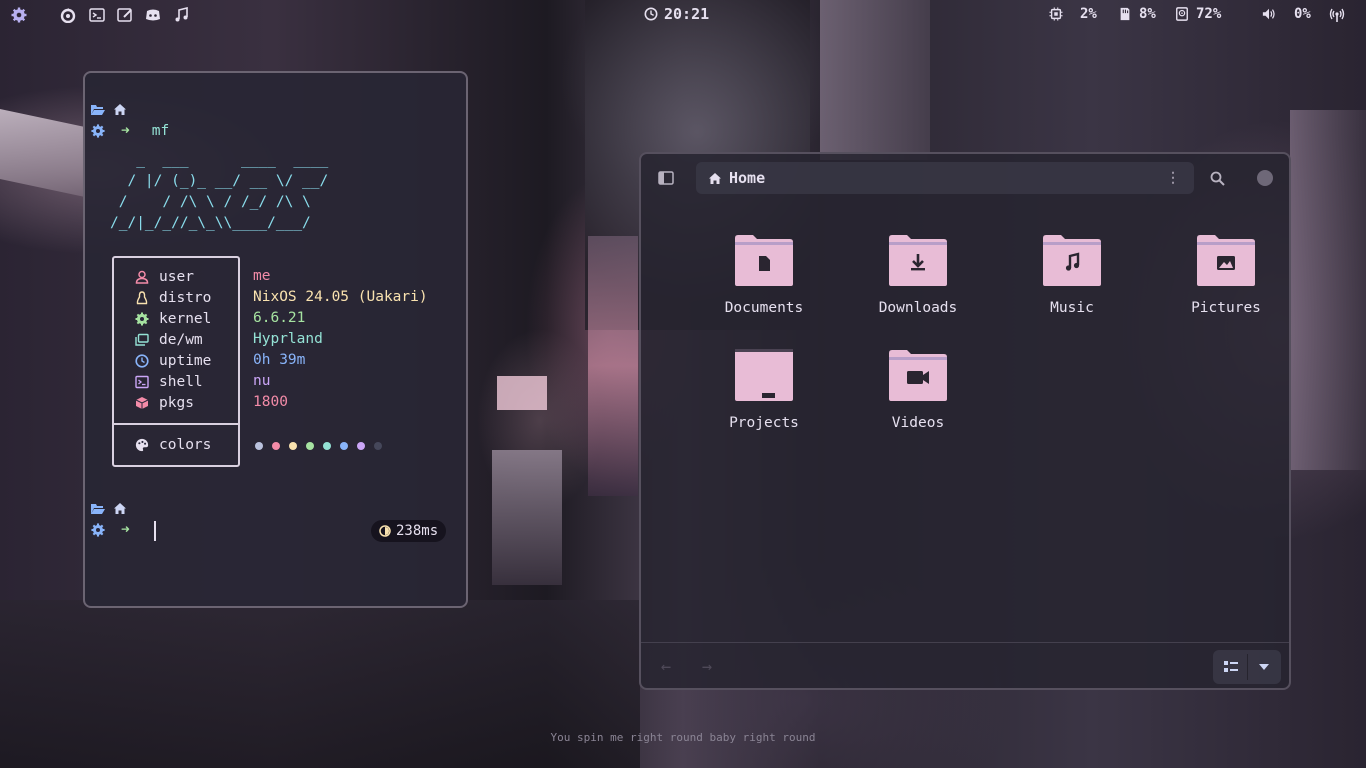  What do you see at coordinates (1247, 667) in the screenshot?
I see `view-switcher` at bounding box center [1247, 667].